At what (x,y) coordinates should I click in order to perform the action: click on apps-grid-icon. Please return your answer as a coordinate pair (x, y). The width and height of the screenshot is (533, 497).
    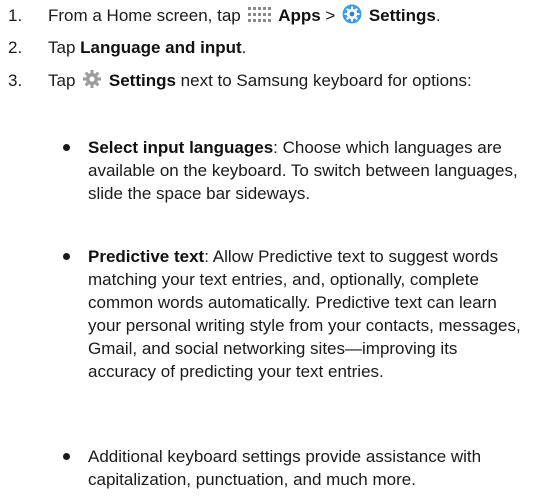
    Looking at the image, I should click on (259, 18).